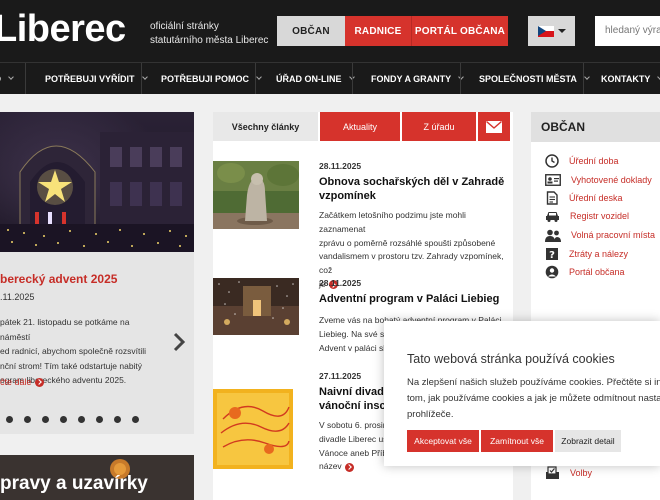 The height and width of the screenshot is (500, 660). I want to click on document-icon, so click(552, 198).